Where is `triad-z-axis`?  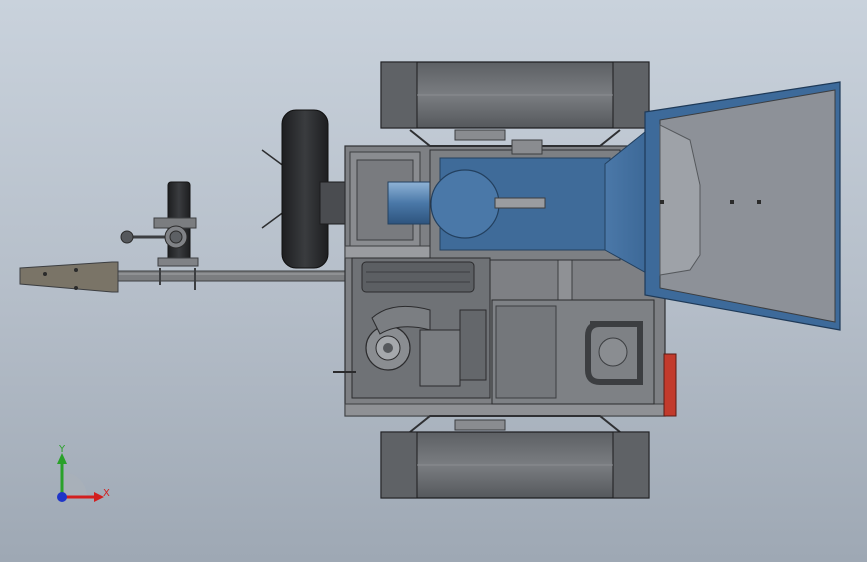
triad-z-axis is located at coordinates (62, 497).